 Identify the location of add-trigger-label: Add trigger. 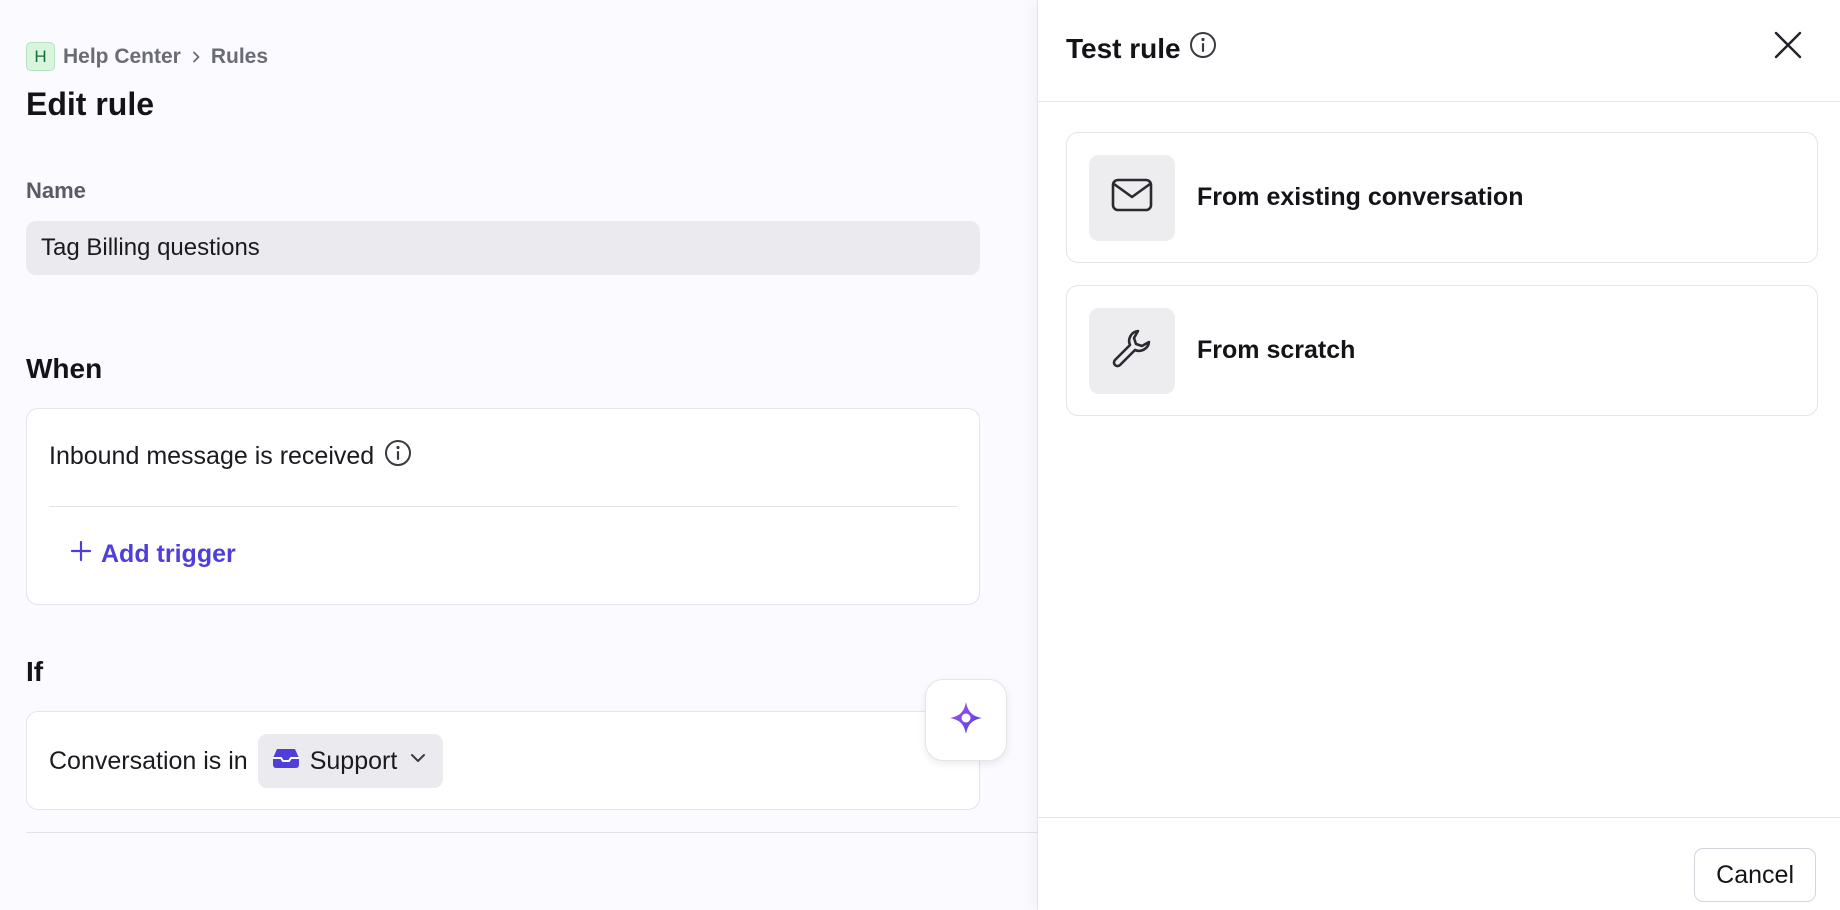
(168, 554).